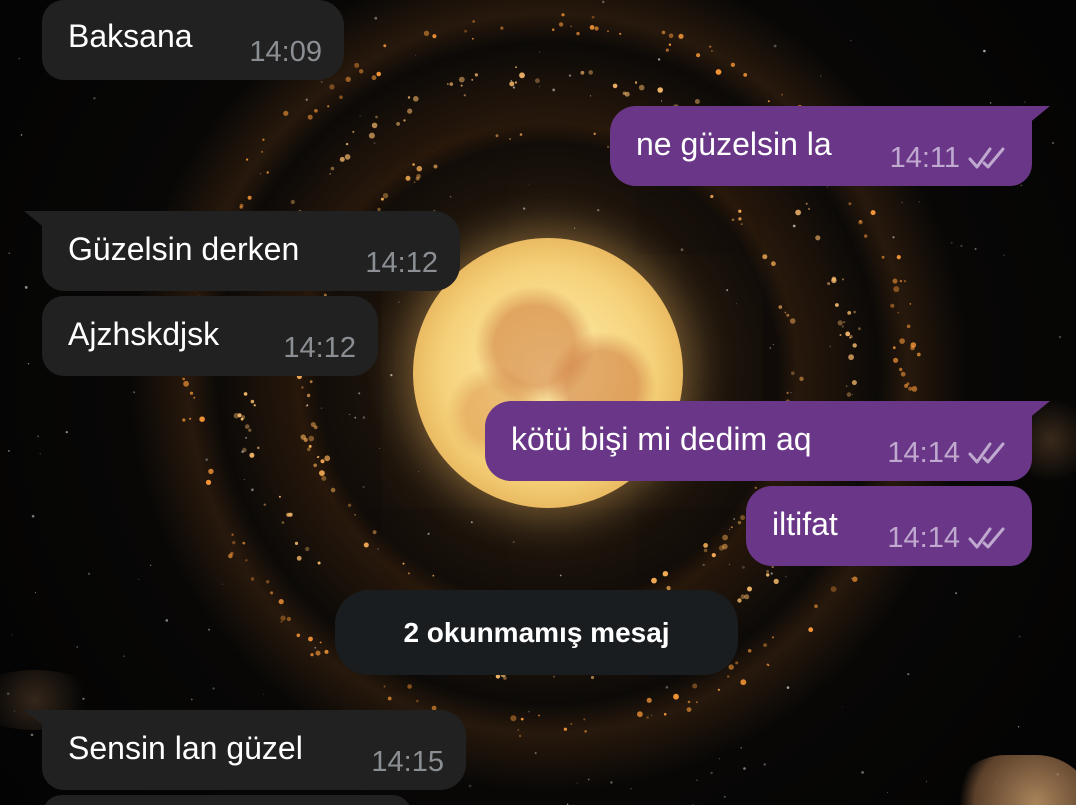 This screenshot has width=1076, height=805. What do you see at coordinates (767, 441) in the screenshot?
I see `outgoing-message: kötü bişi mi dedim aq 14:14` at bounding box center [767, 441].